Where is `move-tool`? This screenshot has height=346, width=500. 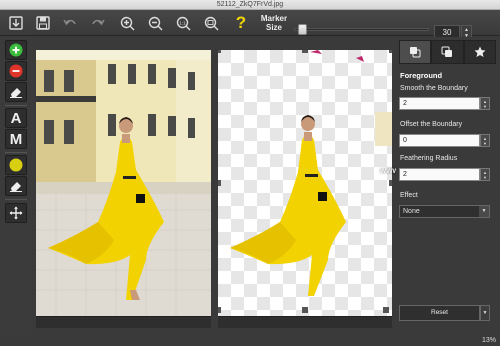
move-tool is located at coordinates (16, 213).